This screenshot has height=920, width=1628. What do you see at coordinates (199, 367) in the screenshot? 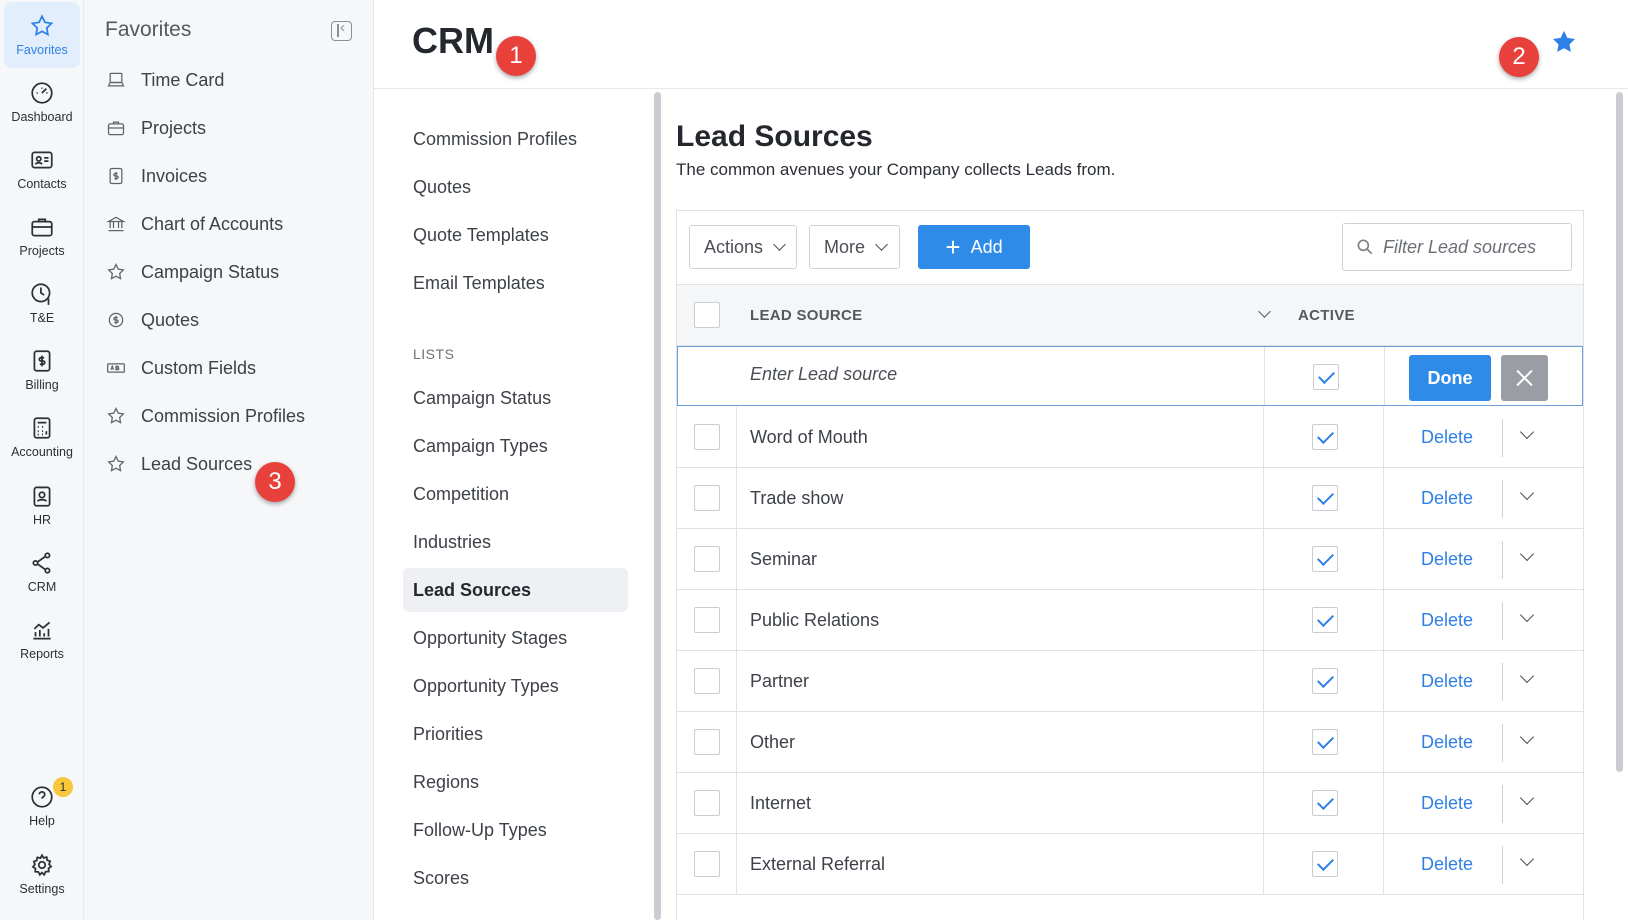
I see `favorite-item-label: Custom Fields` at bounding box center [199, 367].